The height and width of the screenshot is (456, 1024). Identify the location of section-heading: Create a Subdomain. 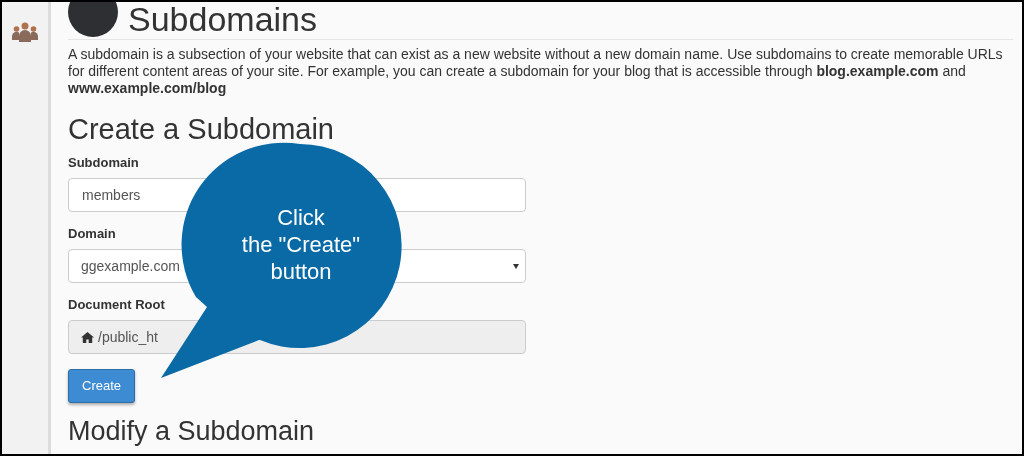
(201, 129).